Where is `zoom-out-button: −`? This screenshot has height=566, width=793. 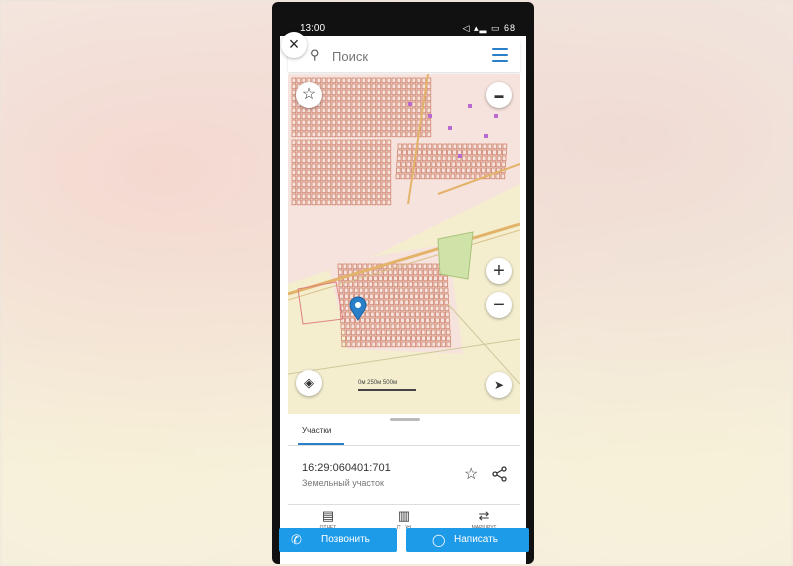 zoom-out-button: − is located at coordinates (499, 305).